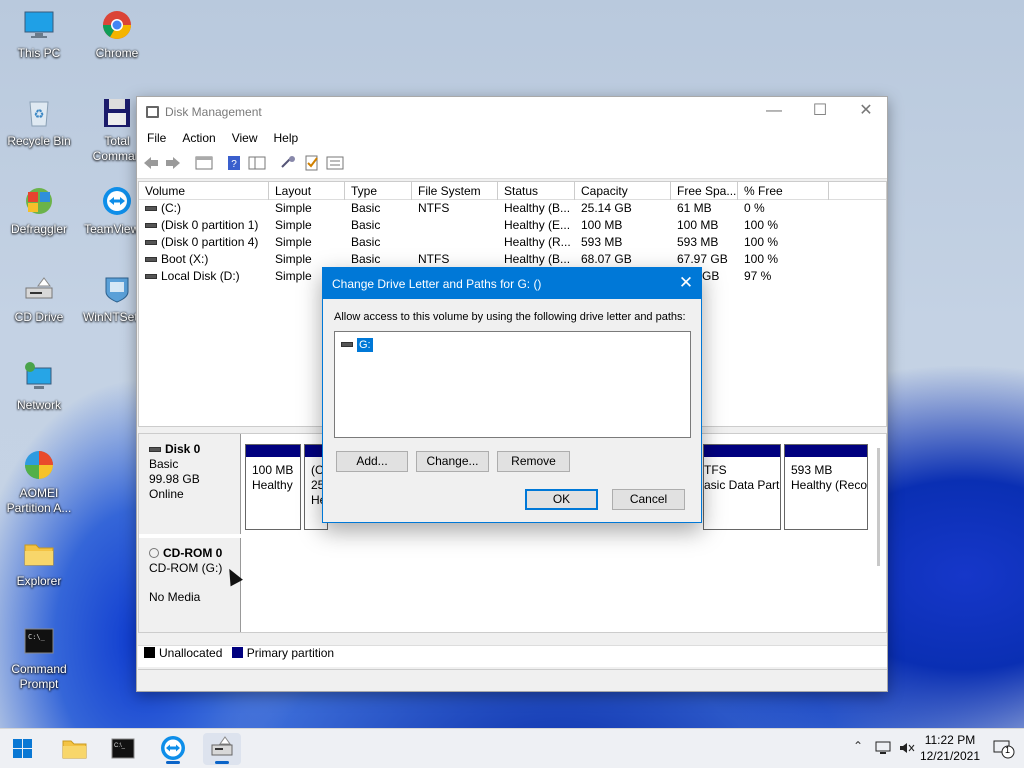  Describe the element at coordinates (74, 749) in the screenshot. I see `taskbar-explorer` at that location.